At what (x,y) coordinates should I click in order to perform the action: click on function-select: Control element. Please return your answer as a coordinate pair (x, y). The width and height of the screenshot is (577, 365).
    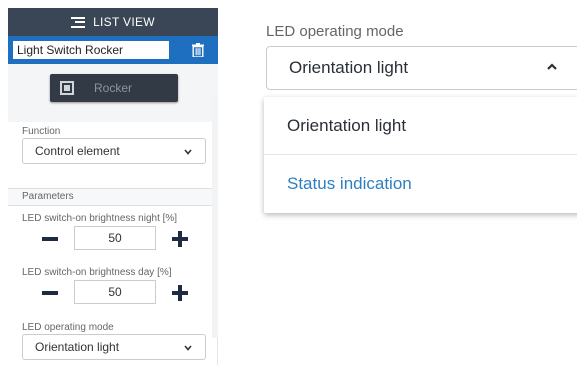
    Looking at the image, I should click on (114, 151).